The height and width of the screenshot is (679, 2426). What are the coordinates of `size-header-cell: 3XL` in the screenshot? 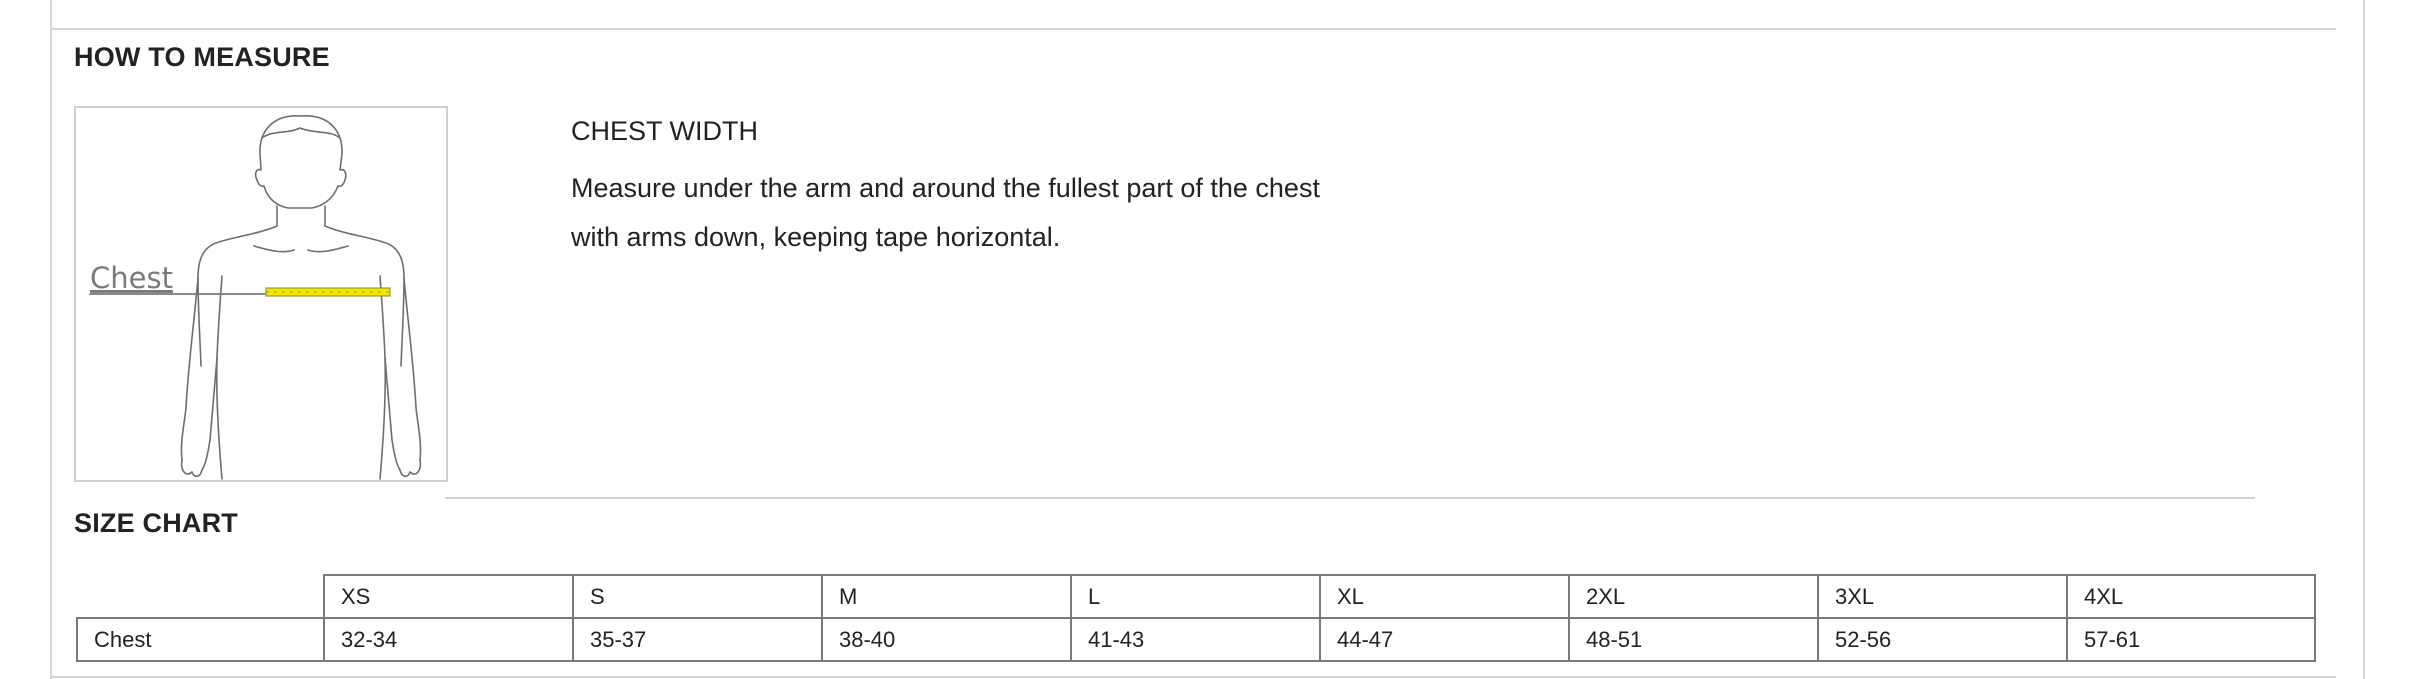 It's located at (1942, 596).